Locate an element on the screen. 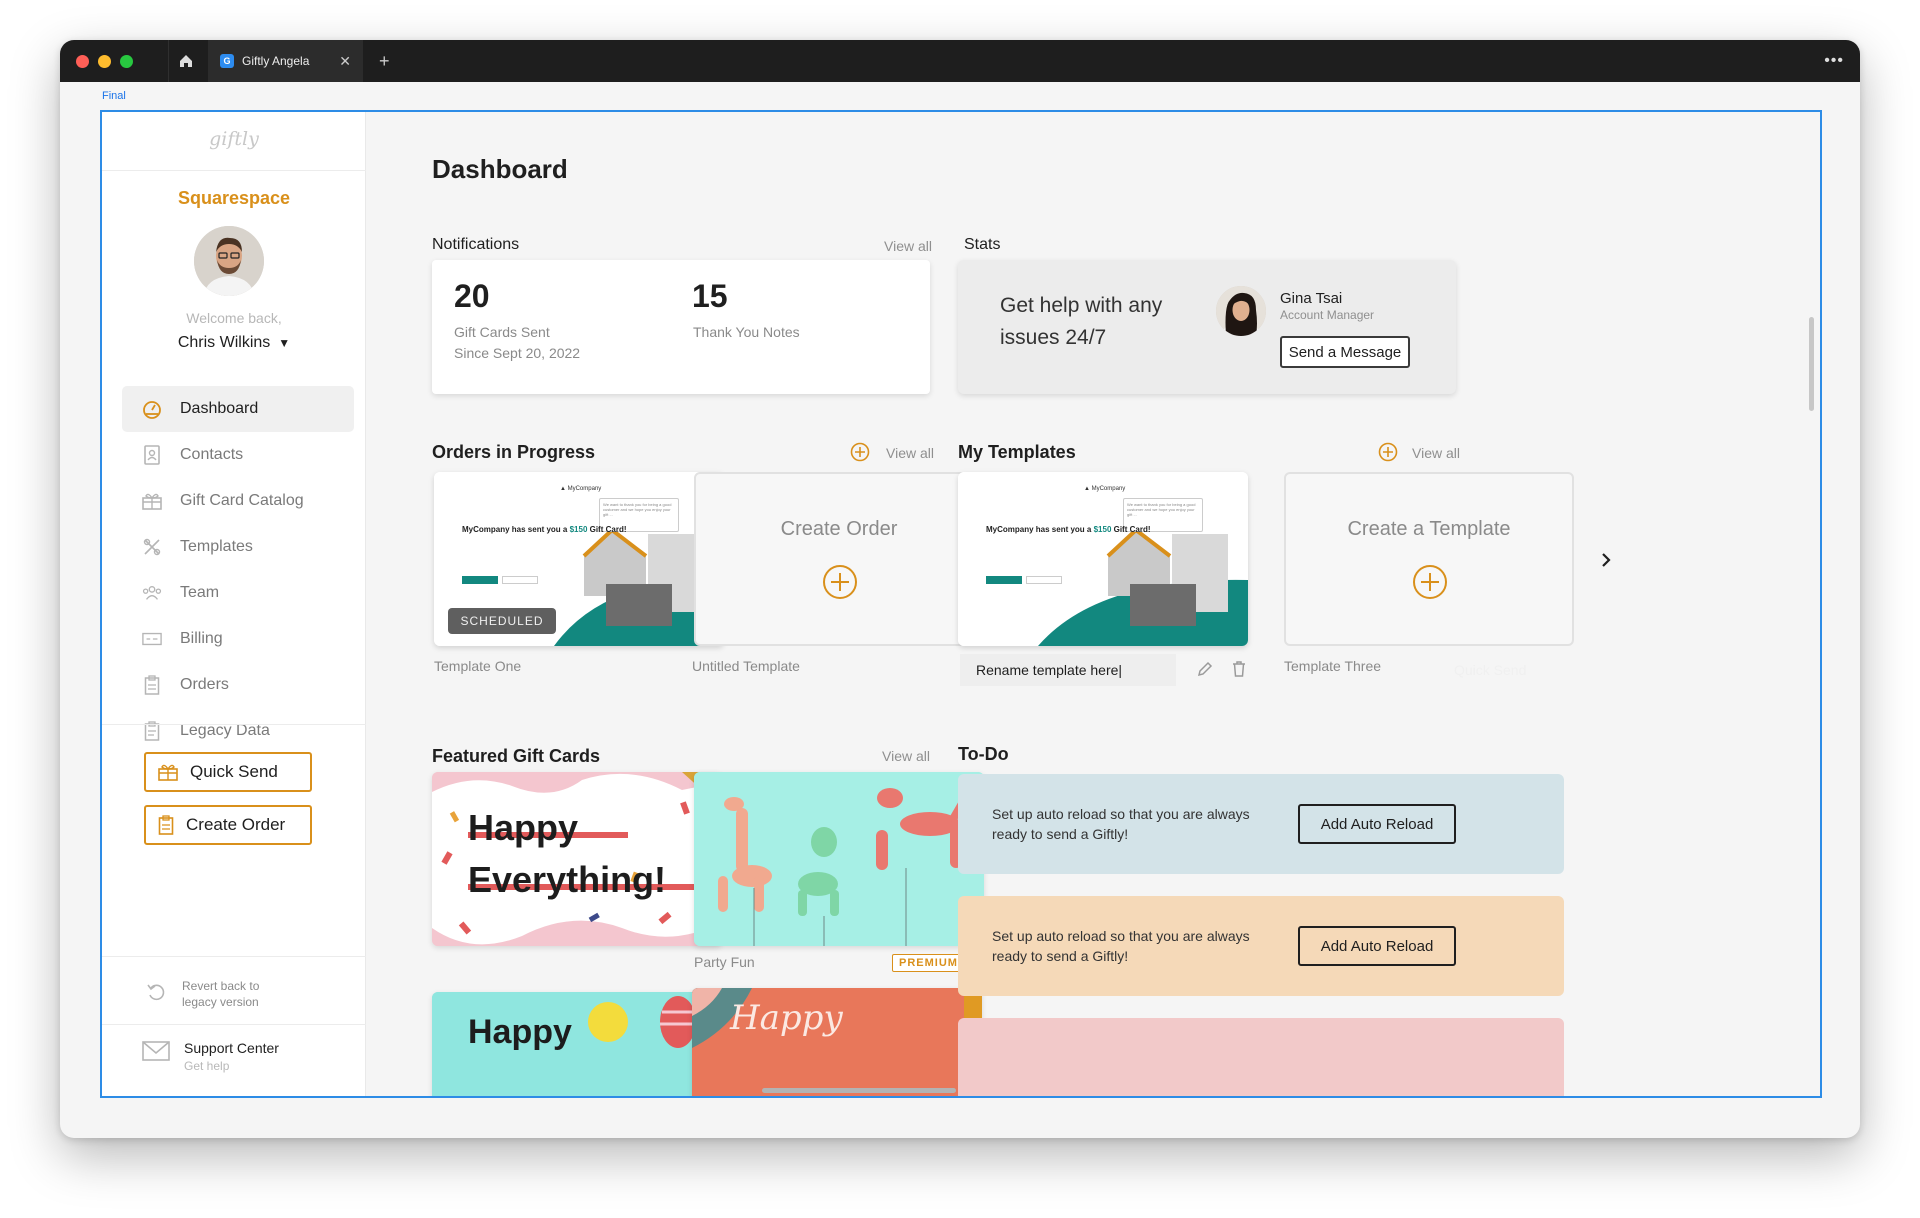 The height and width of the screenshot is (1218, 1920). maximize-window-button is located at coordinates (126, 61).